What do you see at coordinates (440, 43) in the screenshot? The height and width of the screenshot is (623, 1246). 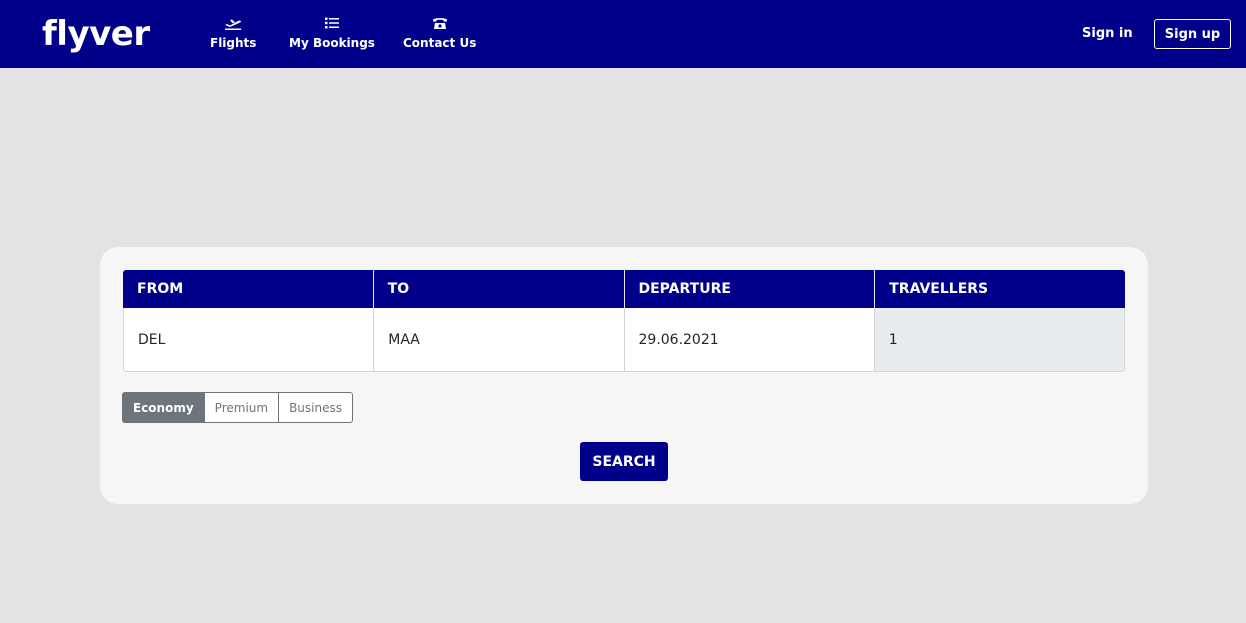 I see `nav-contact-us-label: Contact Us` at bounding box center [440, 43].